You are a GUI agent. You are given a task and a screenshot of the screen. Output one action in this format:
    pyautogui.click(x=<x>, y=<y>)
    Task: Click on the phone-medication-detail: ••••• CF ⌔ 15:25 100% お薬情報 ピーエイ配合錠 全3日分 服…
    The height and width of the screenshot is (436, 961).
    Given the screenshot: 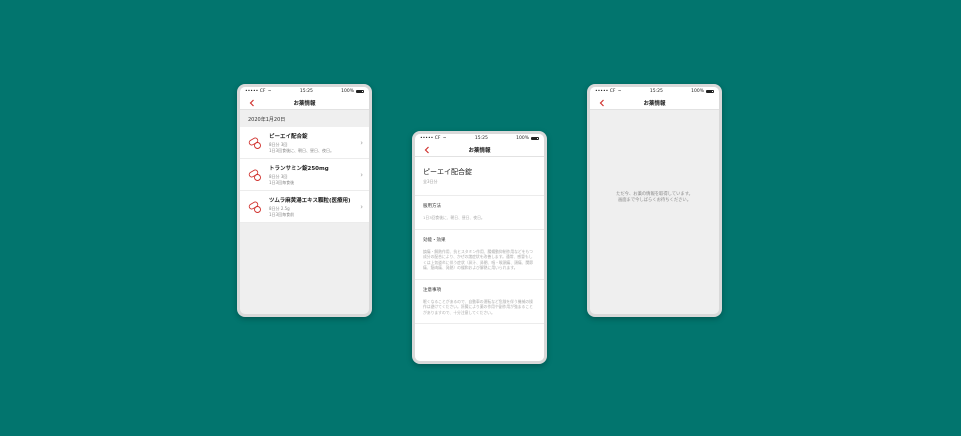 What is the action you would take?
    pyautogui.click(x=479, y=247)
    